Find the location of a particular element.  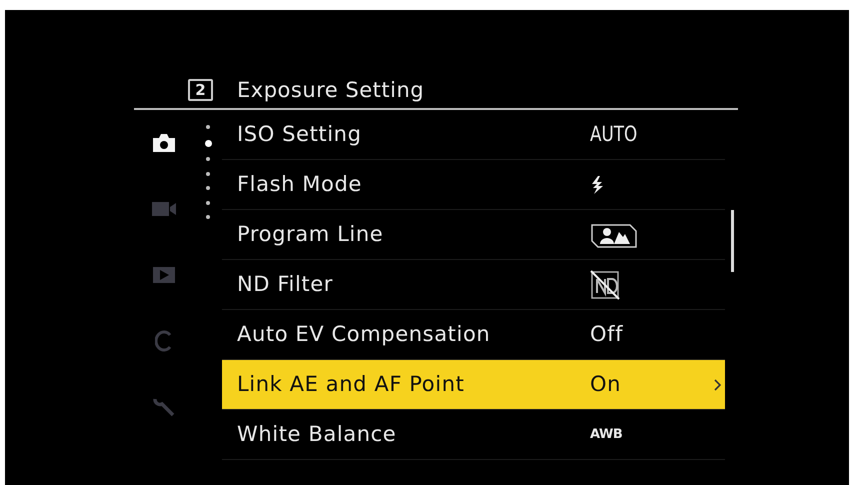

setting-label: ISO Setting is located at coordinates (300, 134).